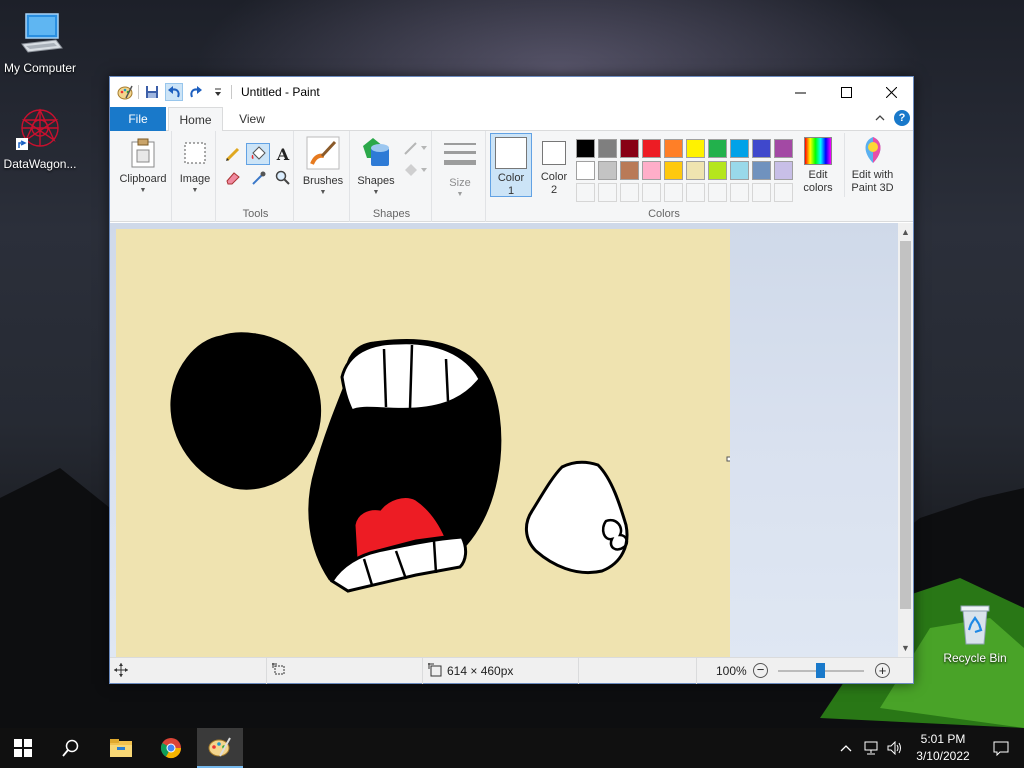 This screenshot has height=768, width=1024. I want to click on fill-tool, so click(258, 154).